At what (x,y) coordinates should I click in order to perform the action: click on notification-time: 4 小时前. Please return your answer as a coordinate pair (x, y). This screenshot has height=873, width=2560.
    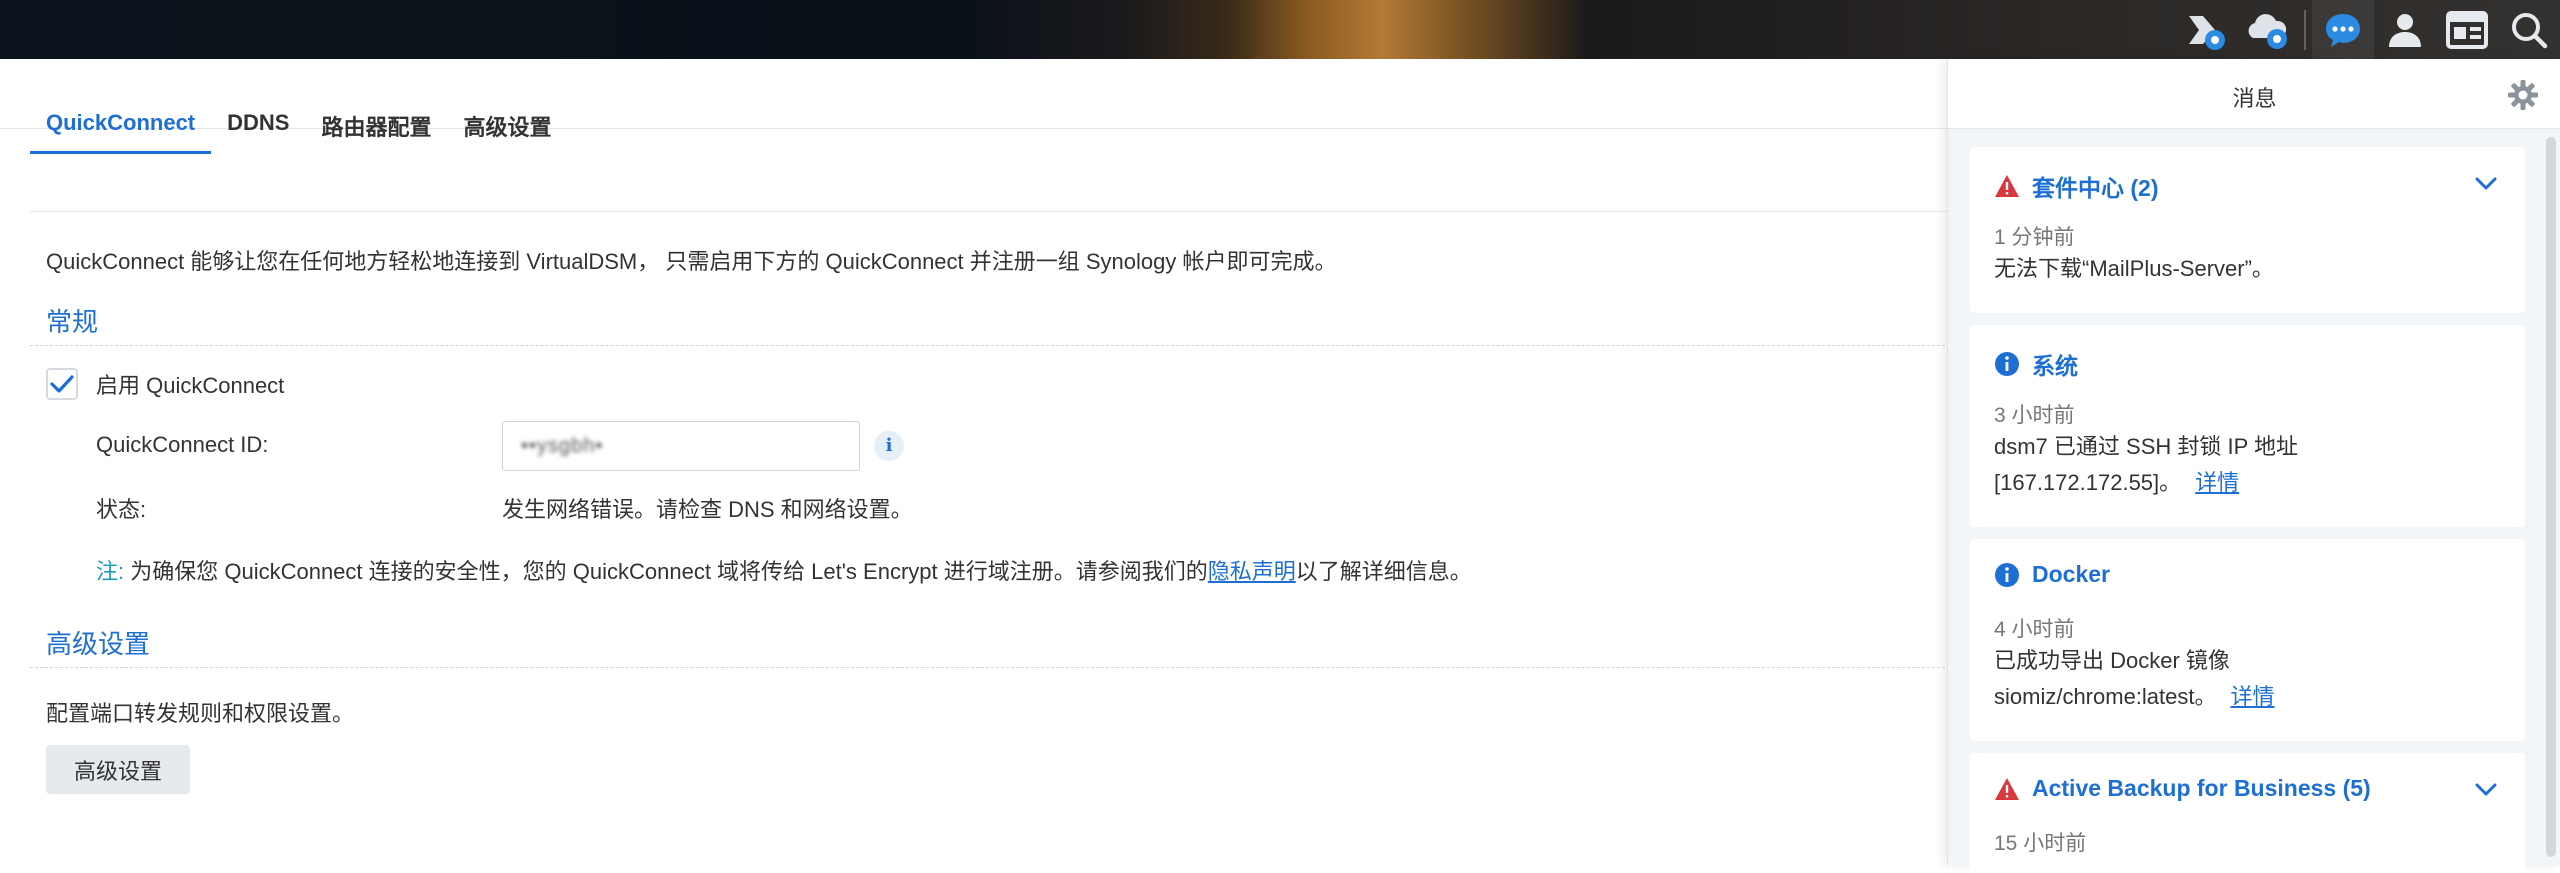
    Looking at the image, I should click on (2034, 629).